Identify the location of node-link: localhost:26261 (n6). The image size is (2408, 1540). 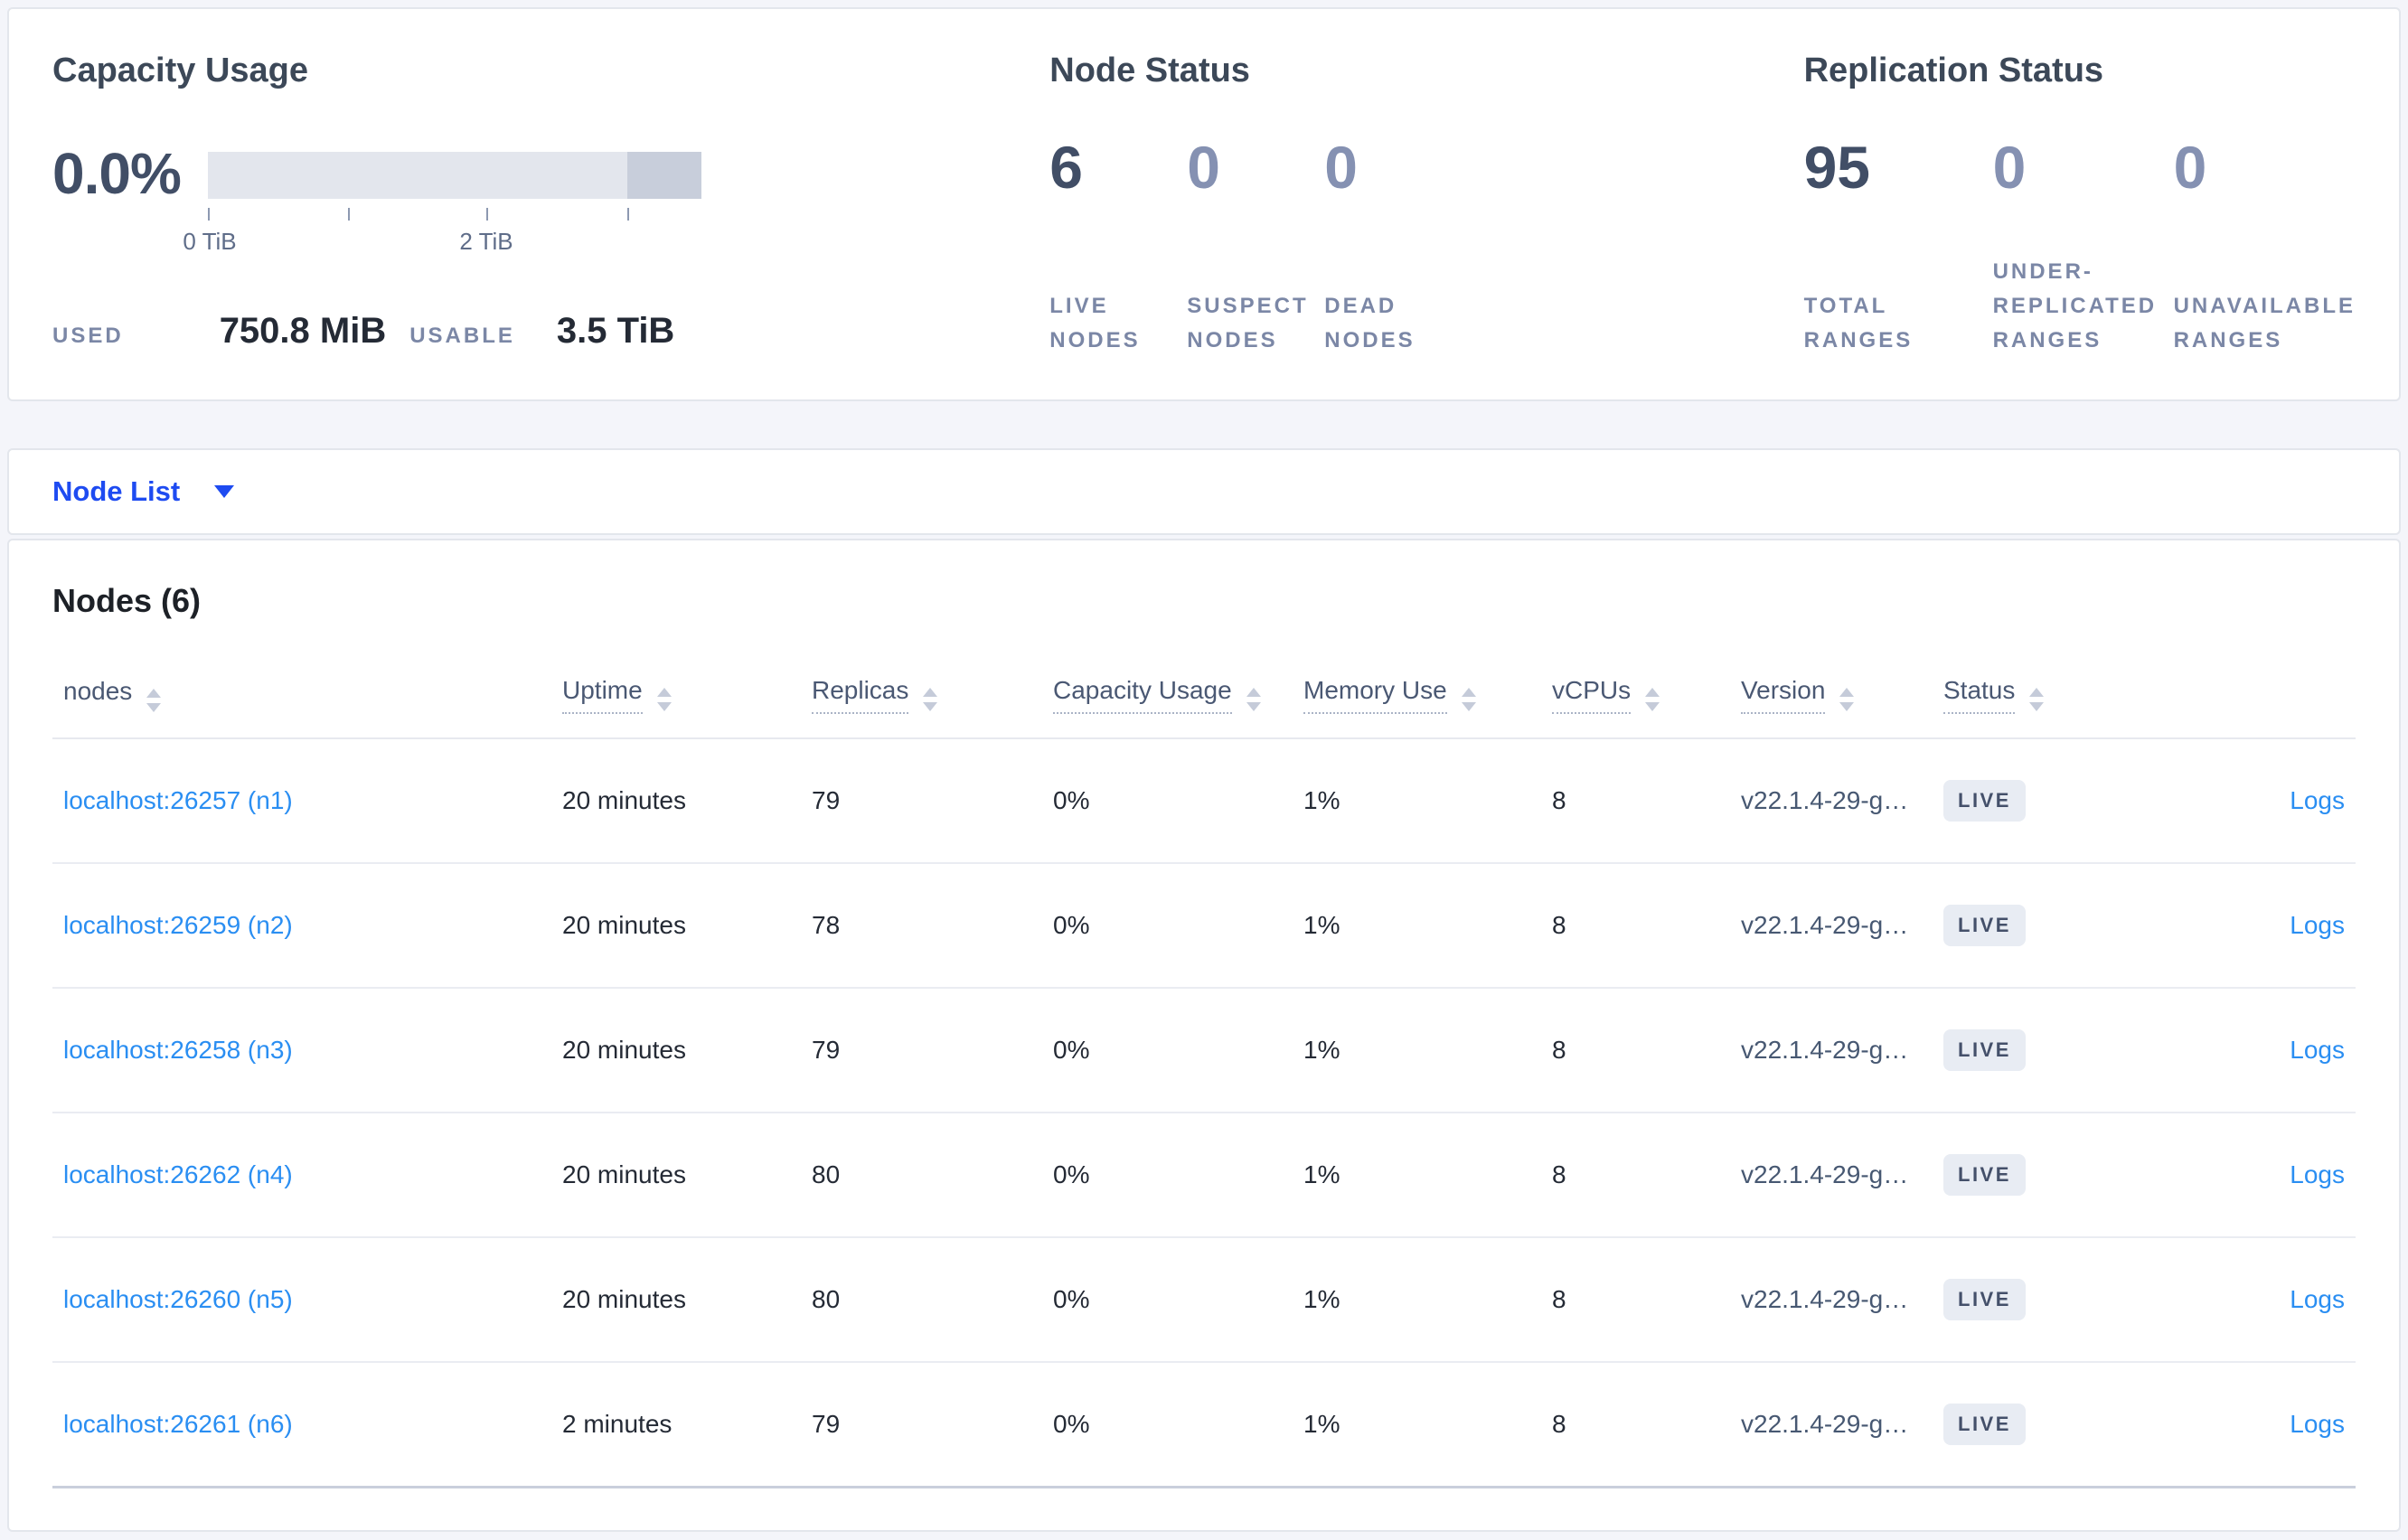
(178, 1424).